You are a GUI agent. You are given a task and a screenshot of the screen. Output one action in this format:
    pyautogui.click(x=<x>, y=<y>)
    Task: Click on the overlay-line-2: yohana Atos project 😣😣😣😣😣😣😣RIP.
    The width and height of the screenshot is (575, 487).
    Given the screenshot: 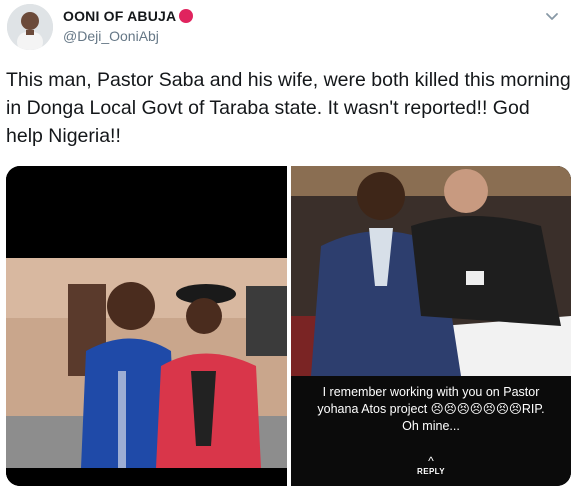 What is the action you would take?
    pyautogui.click(x=431, y=409)
    